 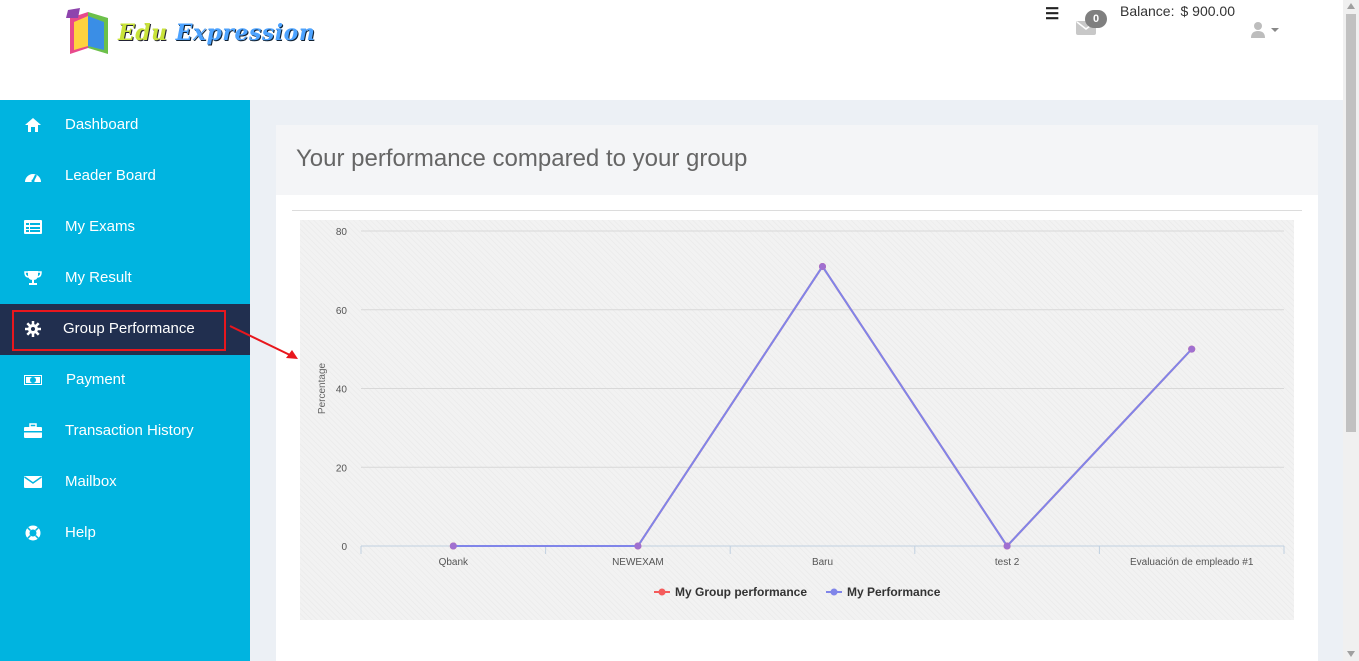 I want to click on sidebar-item-group-performance: Group Performance, so click(x=125, y=329).